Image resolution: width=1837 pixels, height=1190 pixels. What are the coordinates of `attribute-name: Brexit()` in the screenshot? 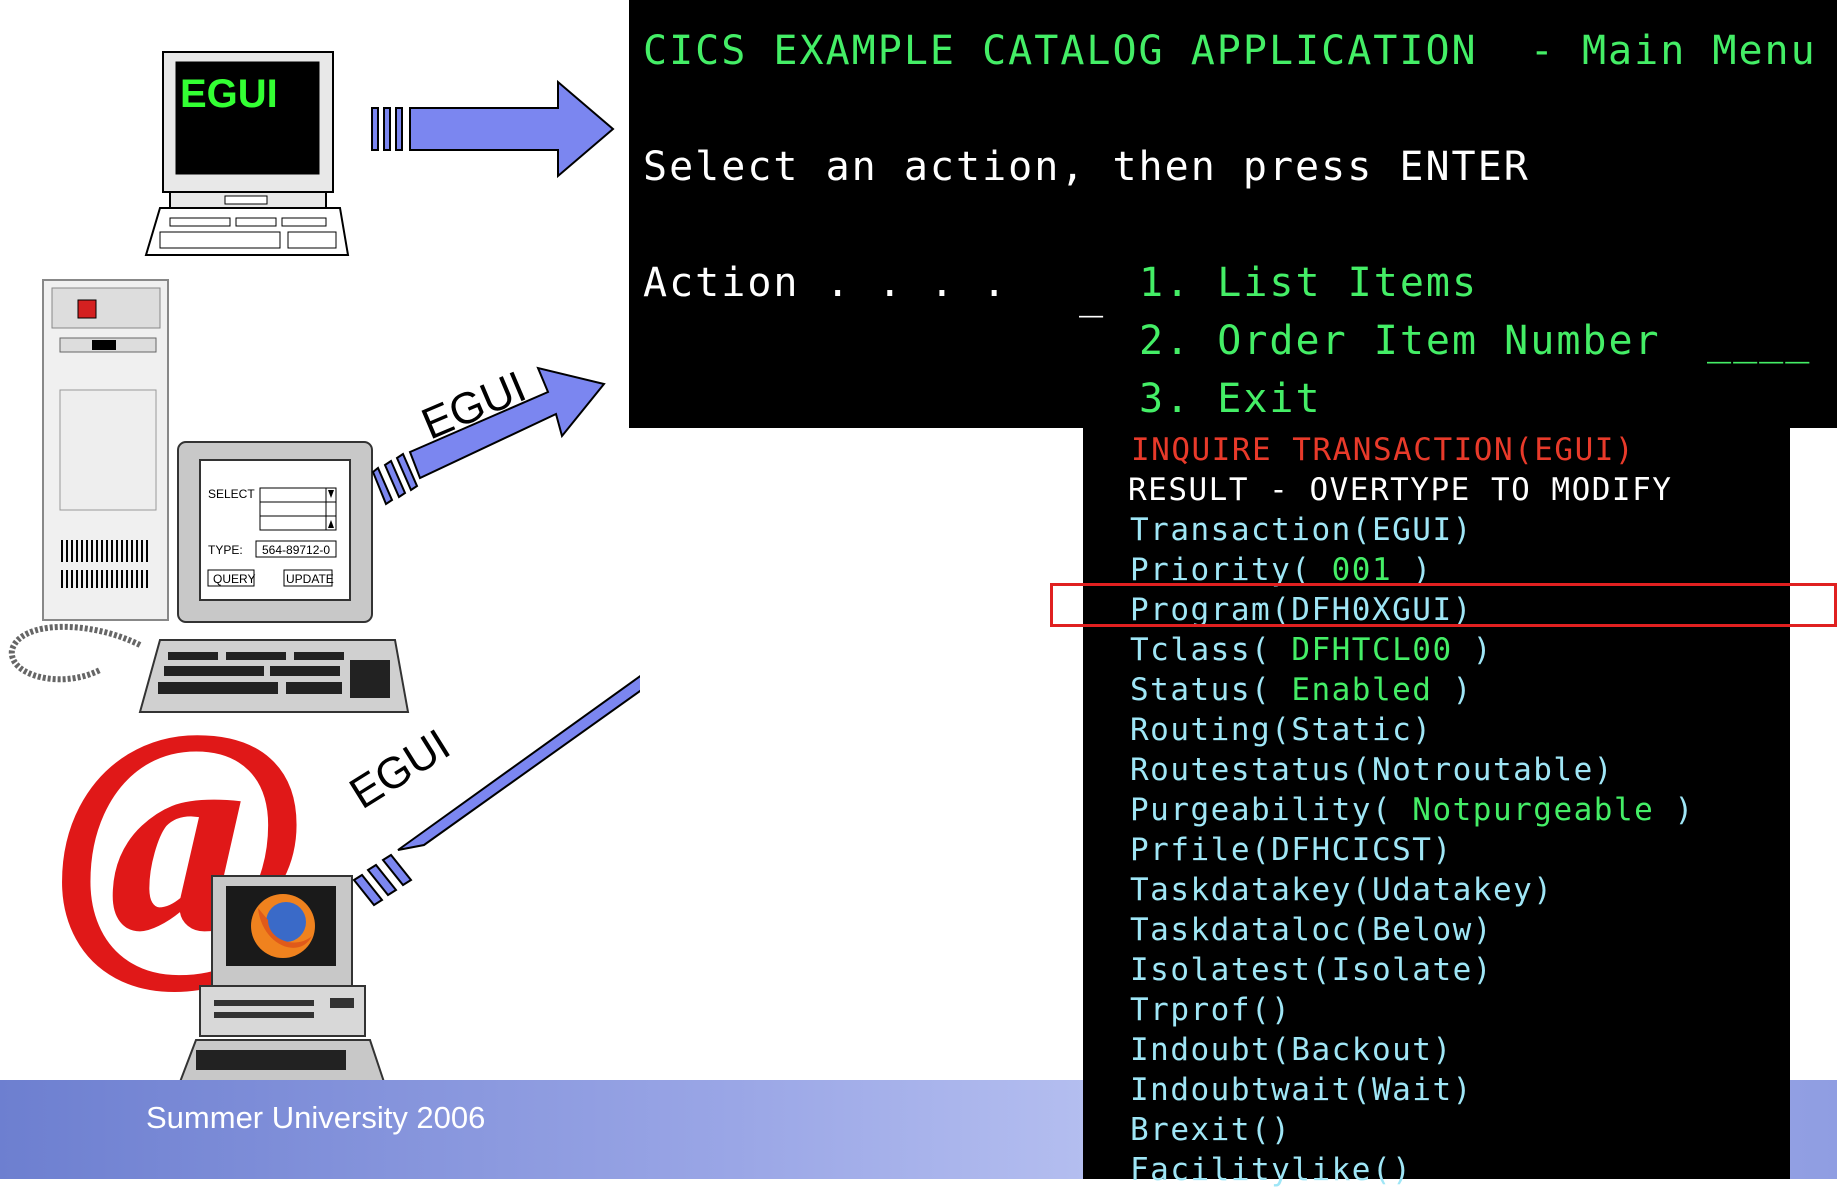 It's located at (1211, 1130).